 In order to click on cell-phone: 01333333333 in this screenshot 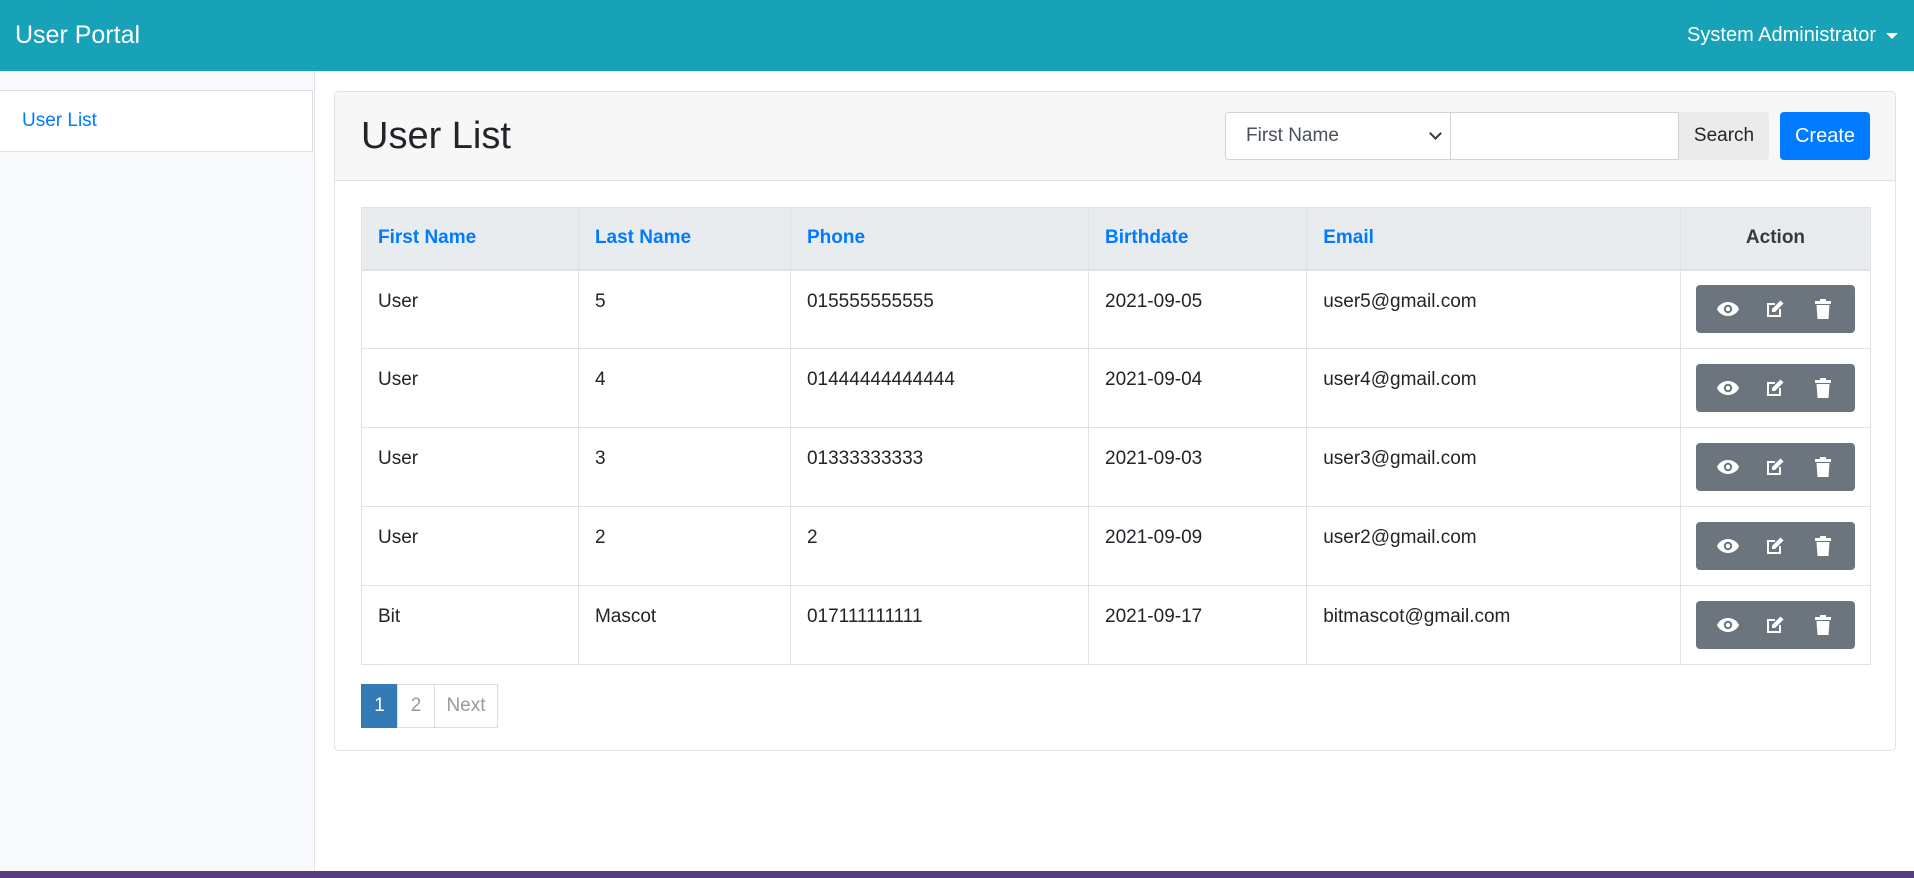, I will do `click(939, 467)`.